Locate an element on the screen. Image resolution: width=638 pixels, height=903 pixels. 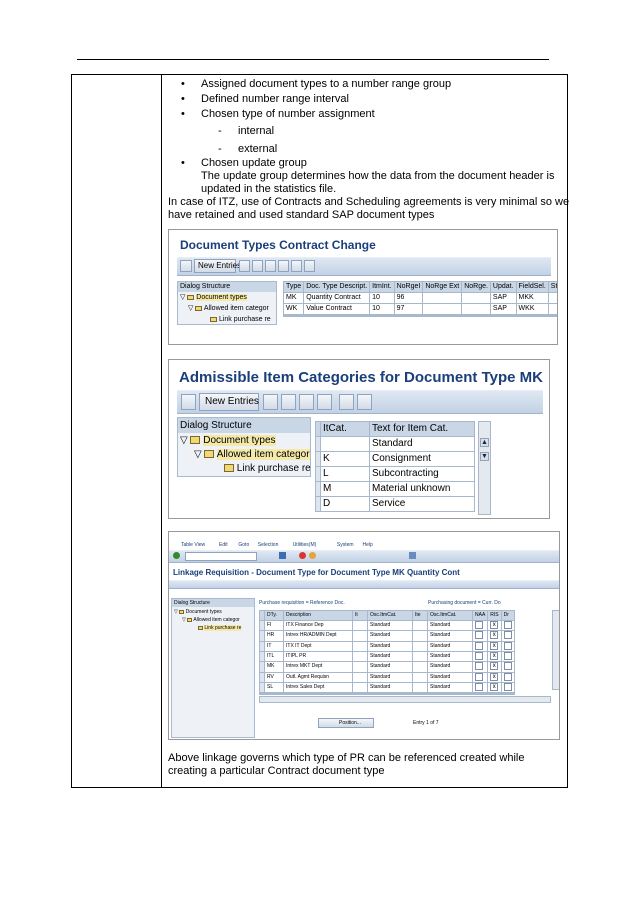
help-icon is located at coordinates (412, 555).